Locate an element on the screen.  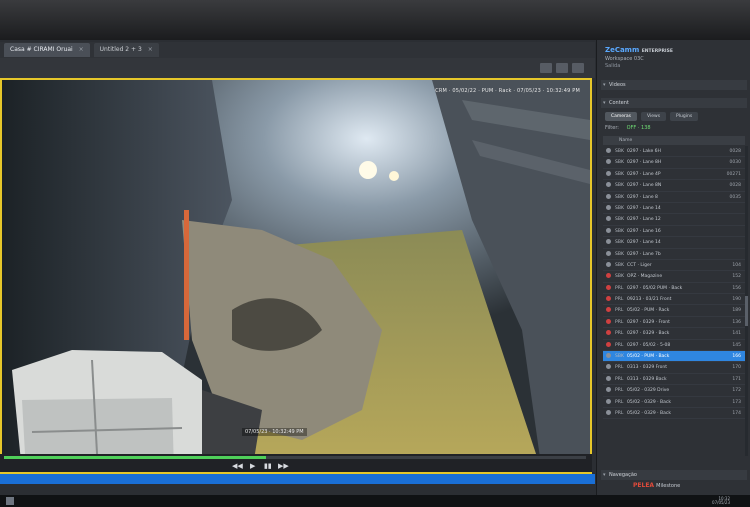
tab-camera-view: Casa # CIRAMI Oruai × is located at coordinates (47, 50).